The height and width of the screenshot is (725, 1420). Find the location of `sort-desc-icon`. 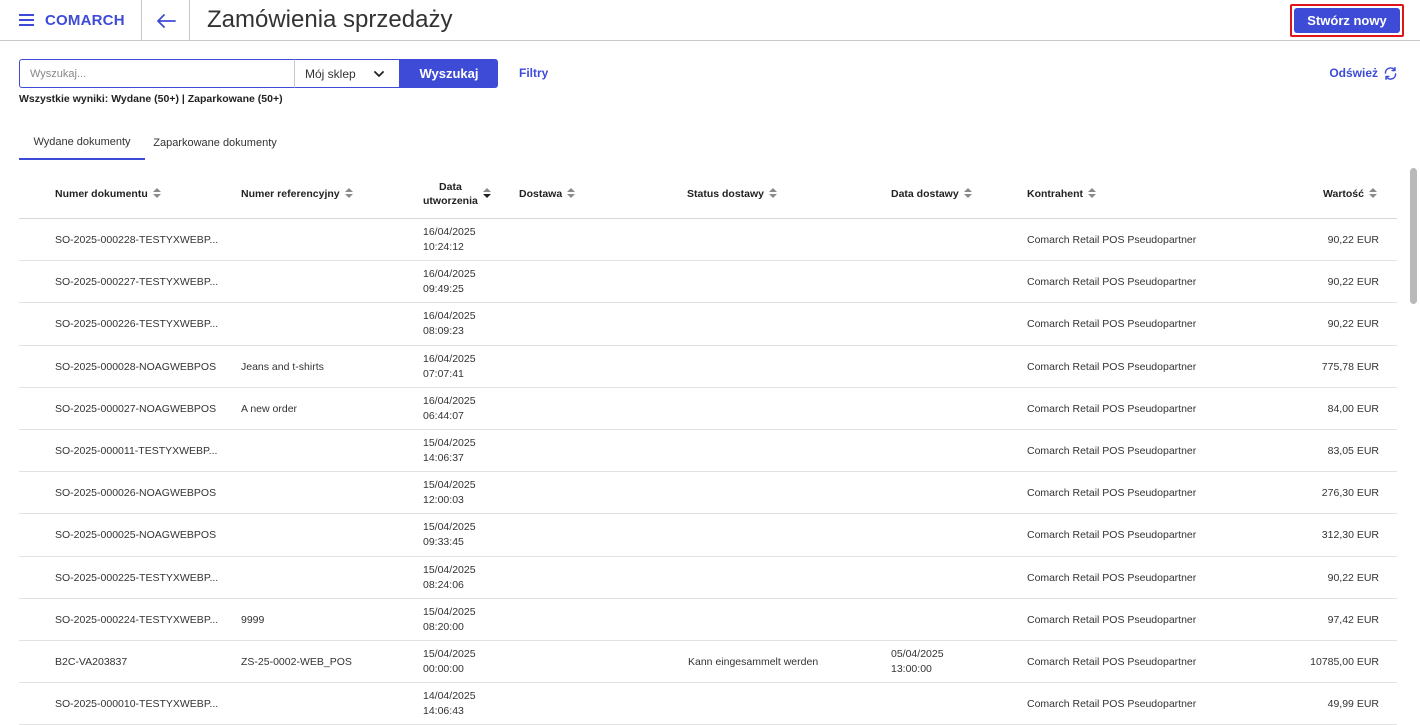

sort-desc-icon is located at coordinates (486, 193).